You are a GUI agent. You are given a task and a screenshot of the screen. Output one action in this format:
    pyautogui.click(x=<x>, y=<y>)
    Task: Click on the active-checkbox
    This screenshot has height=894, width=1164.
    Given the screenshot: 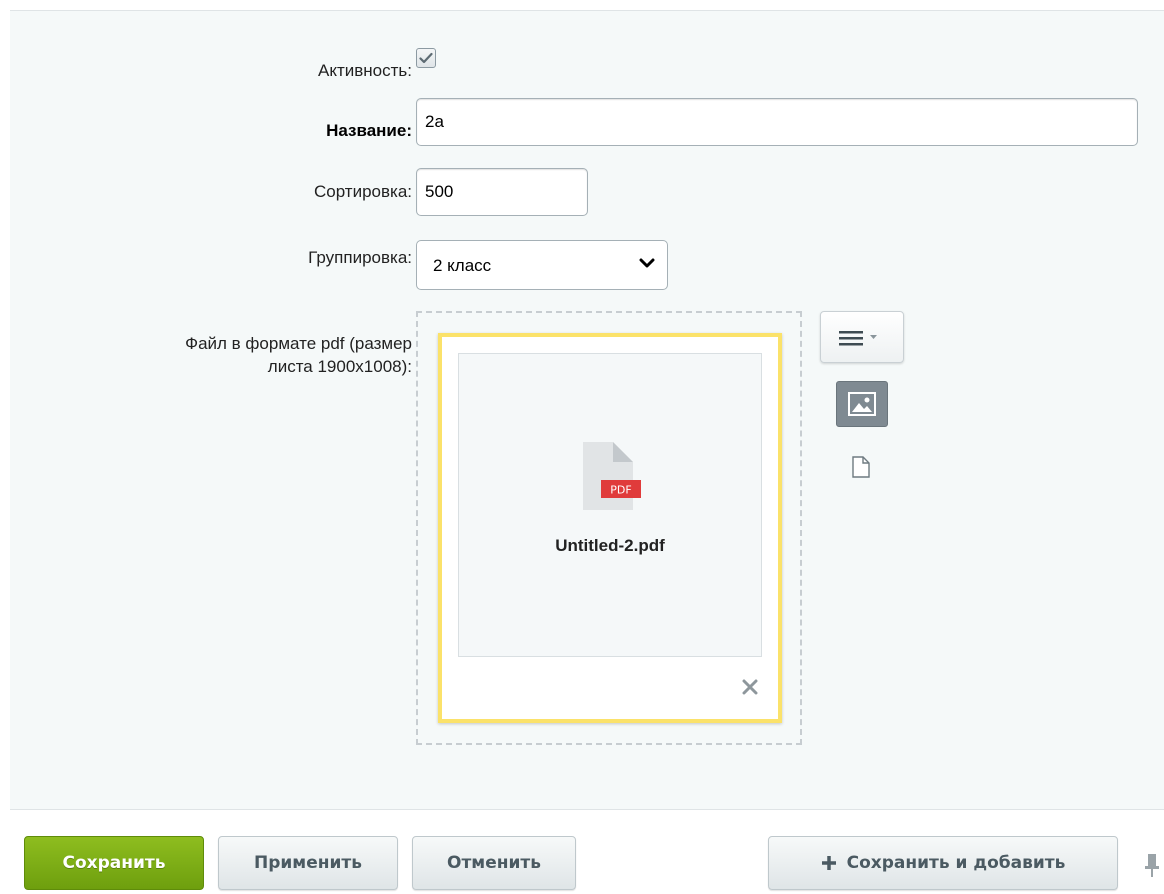 What is the action you would take?
    pyautogui.click(x=426, y=58)
    